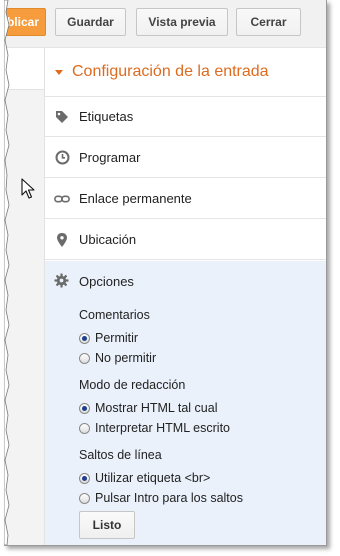  I want to click on location-pin-icon, so click(62, 240).